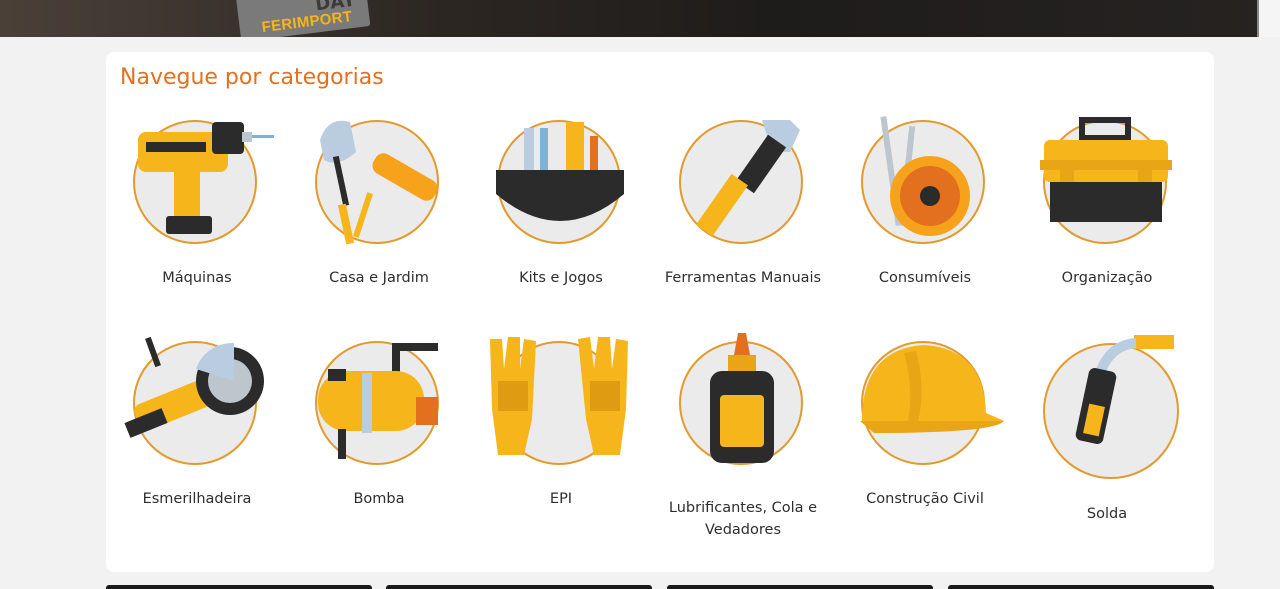 This screenshot has width=1280, height=589. What do you see at coordinates (742, 398) in the screenshot?
I see `glue-bottle-icon` at bounding box center [742, 398].